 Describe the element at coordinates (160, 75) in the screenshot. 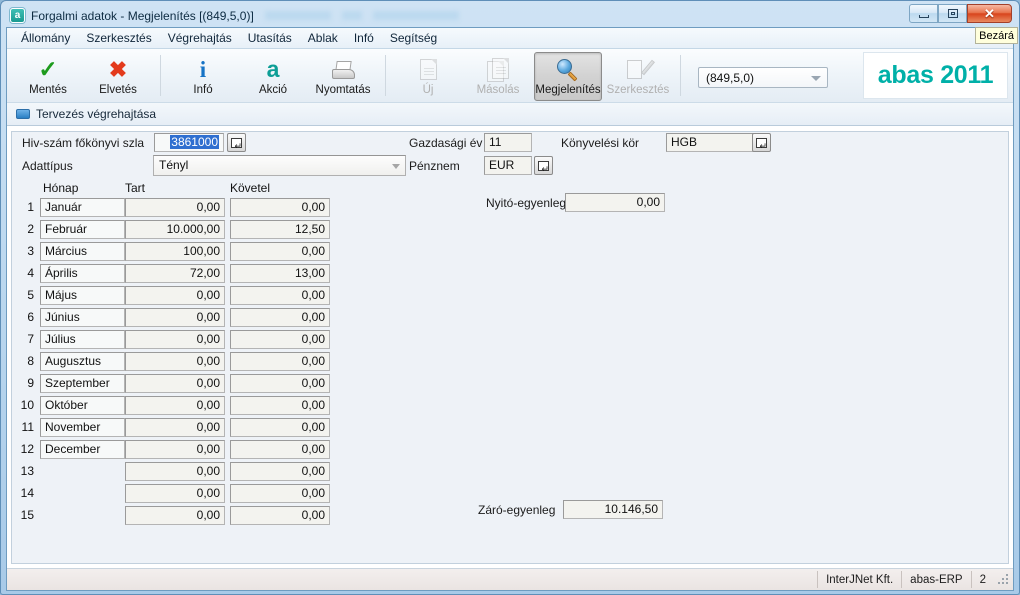

I see `toolbar-separator` at that location.